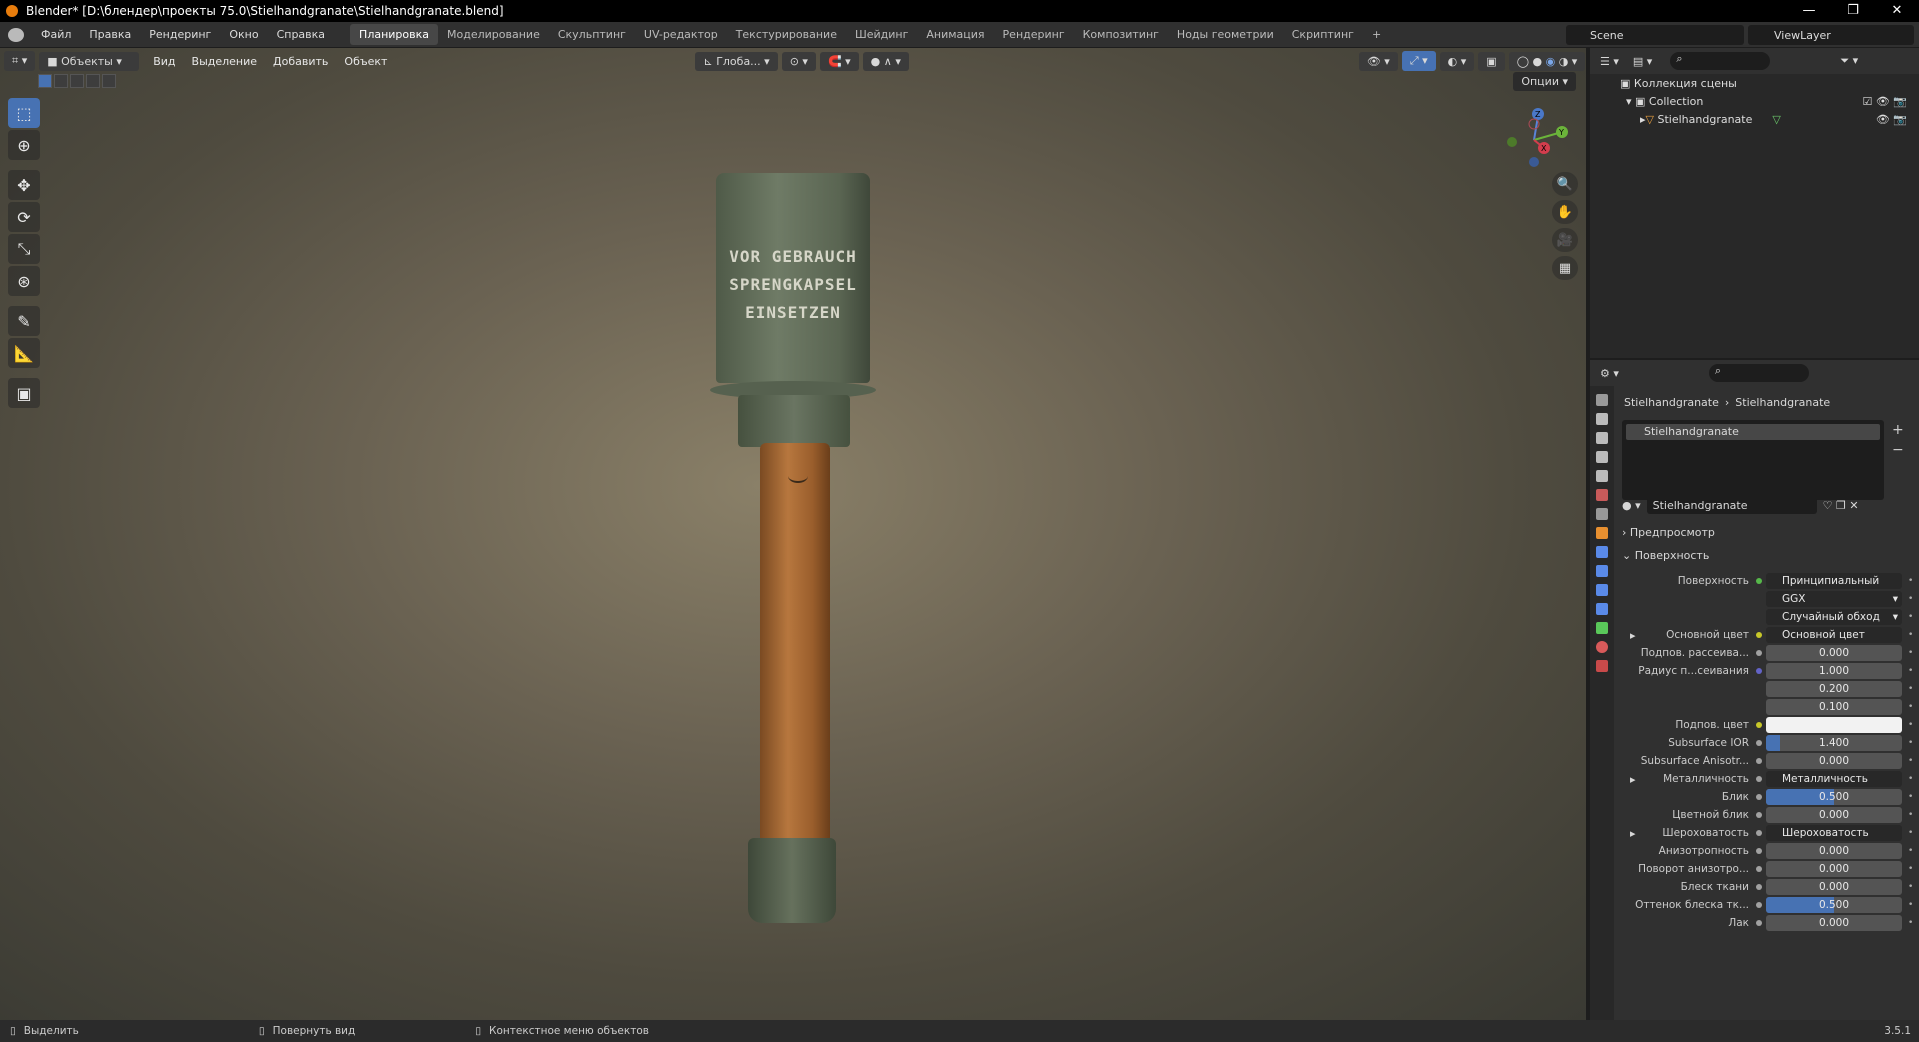 This screenshot has width=1919, height=1042. Describe the element at coordinates (1602, 419) in the screenshot. I see `render-tab-icon` at that location.